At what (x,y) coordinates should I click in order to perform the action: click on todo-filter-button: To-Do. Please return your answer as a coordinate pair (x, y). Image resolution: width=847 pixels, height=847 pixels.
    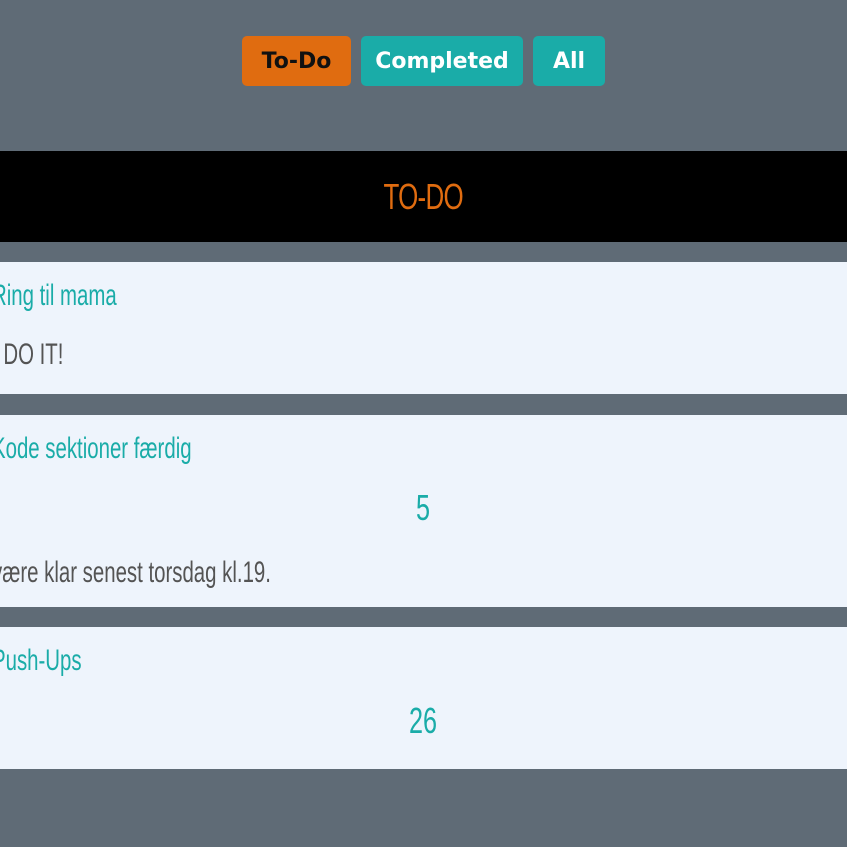
    Looking at the image, I should click on (296, 61).